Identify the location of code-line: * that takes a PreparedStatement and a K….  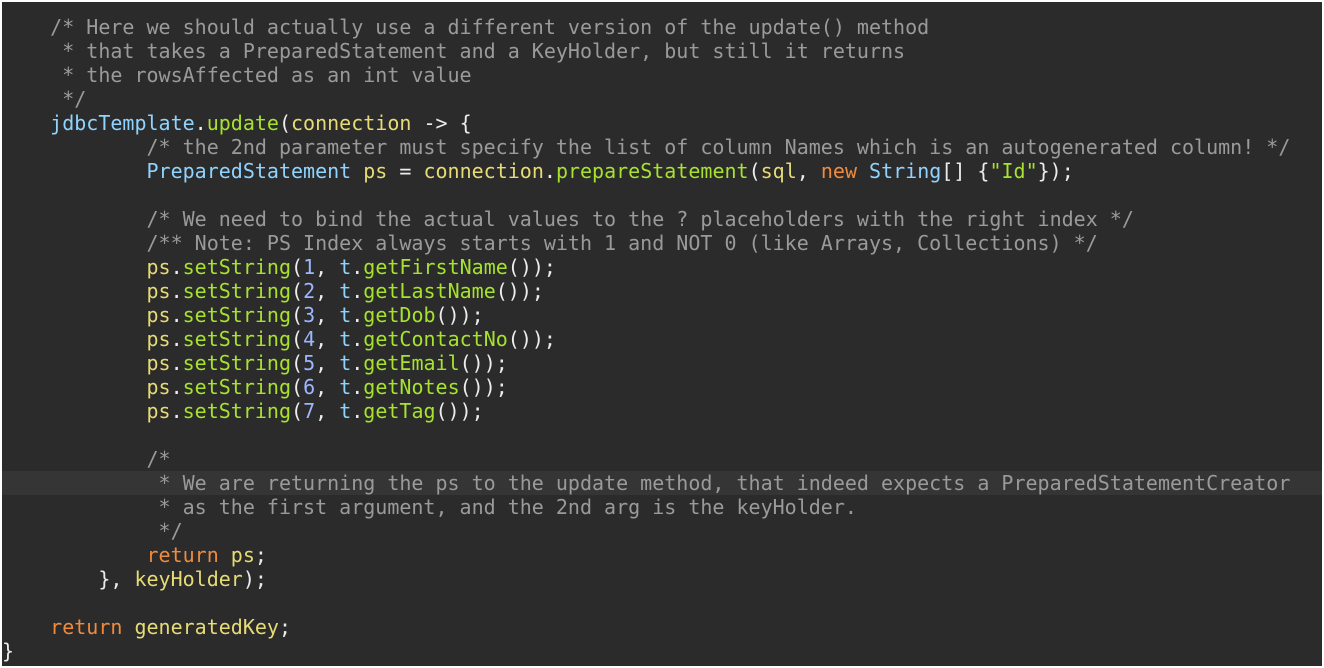
(662, 51).